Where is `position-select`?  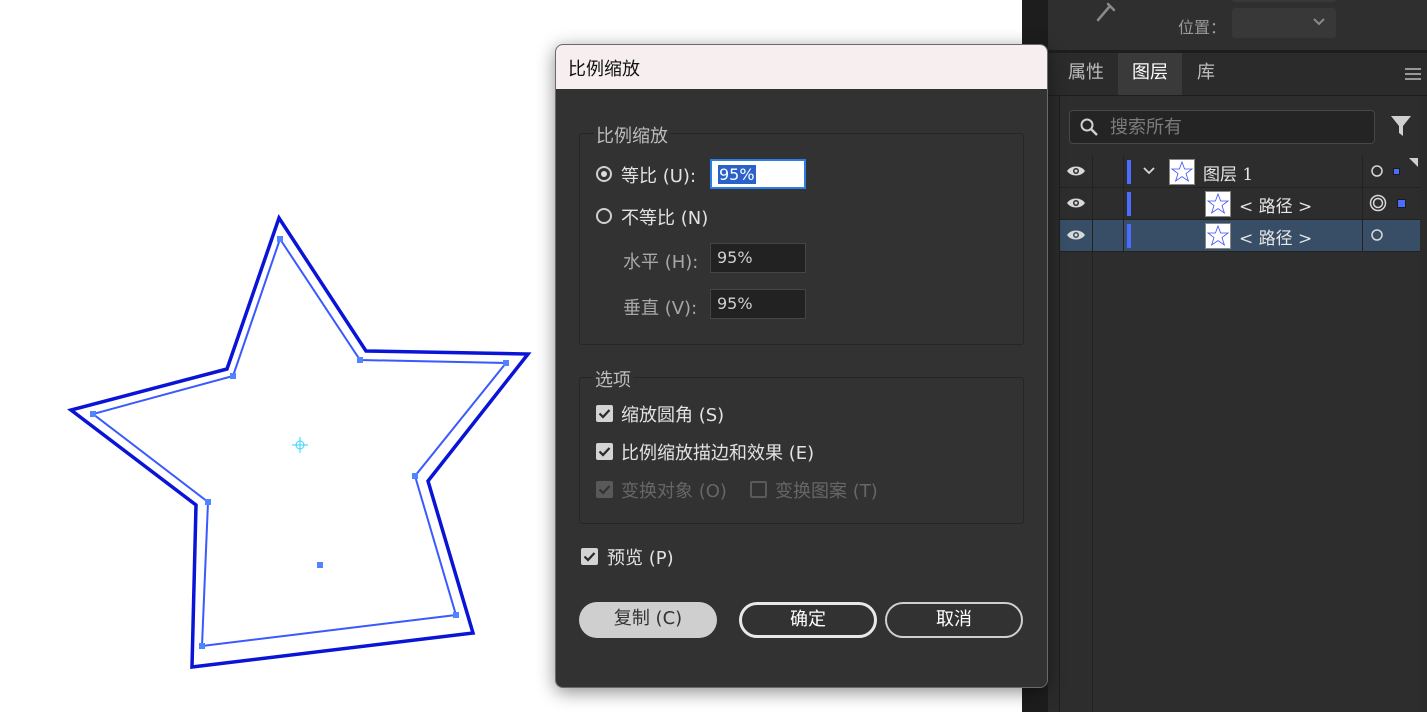 position-select is located at coordinates (1284, 23).